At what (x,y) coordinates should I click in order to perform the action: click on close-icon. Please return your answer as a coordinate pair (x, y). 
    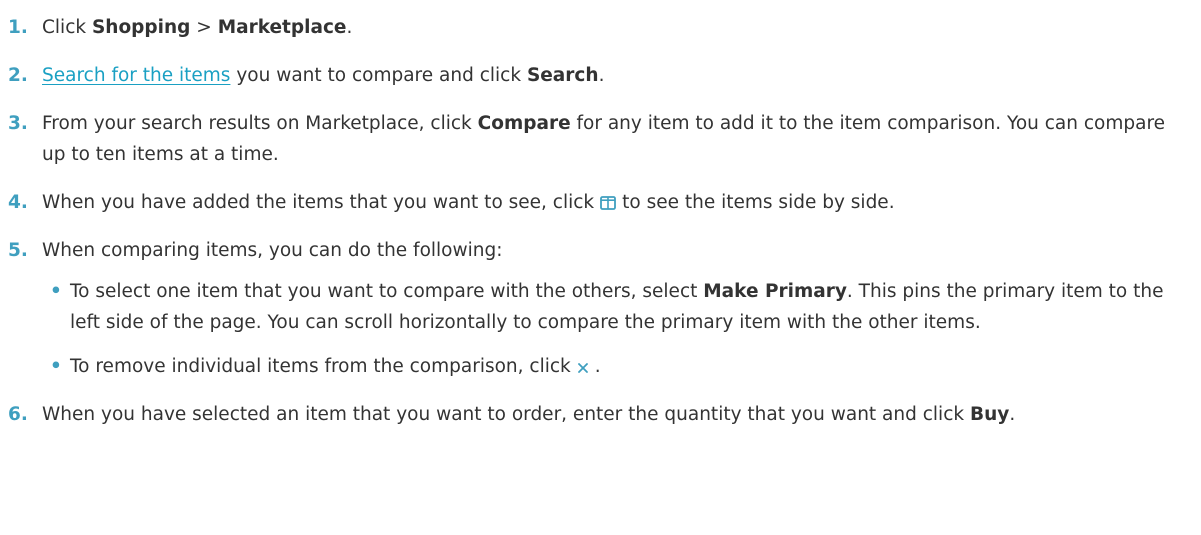
    Looking at the image, I should click on (583, 368).